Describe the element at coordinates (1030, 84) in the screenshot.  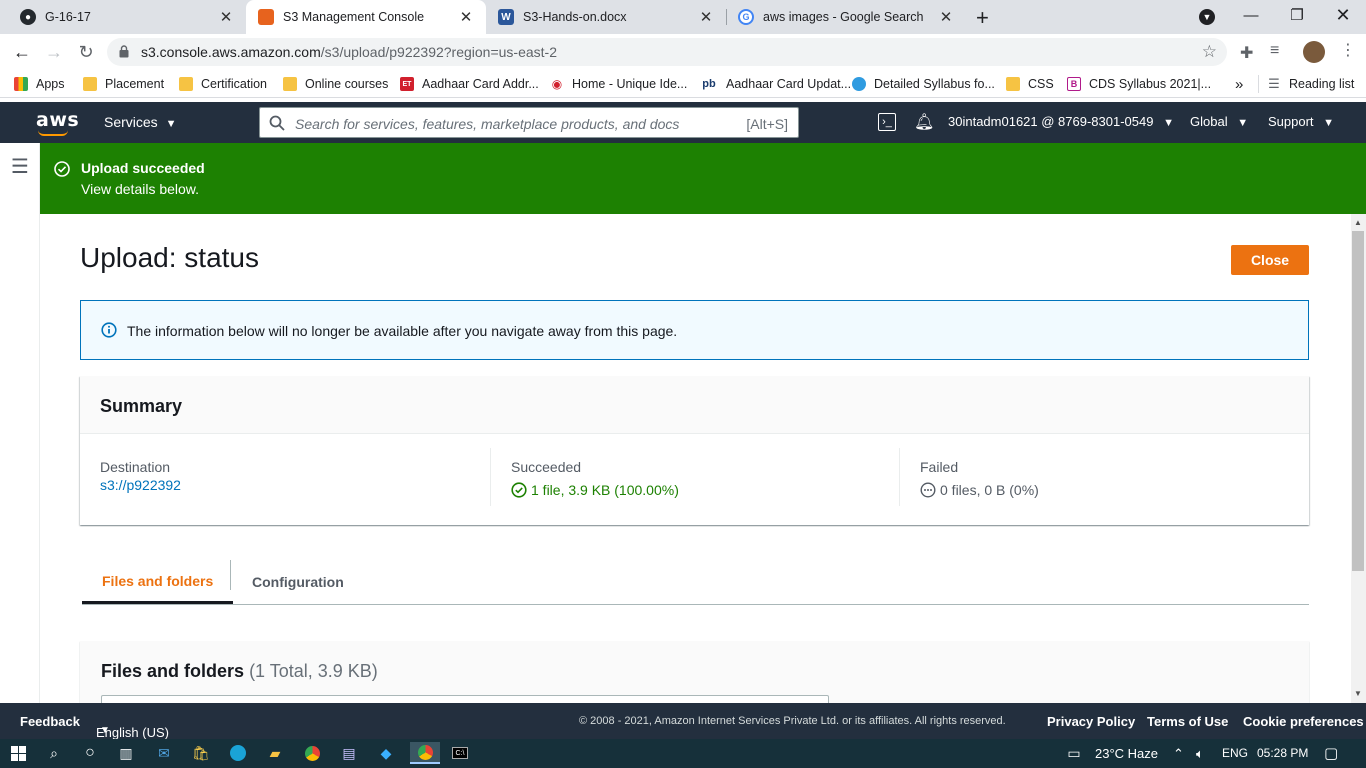
I see `bookmark-css: CSS` at that location.